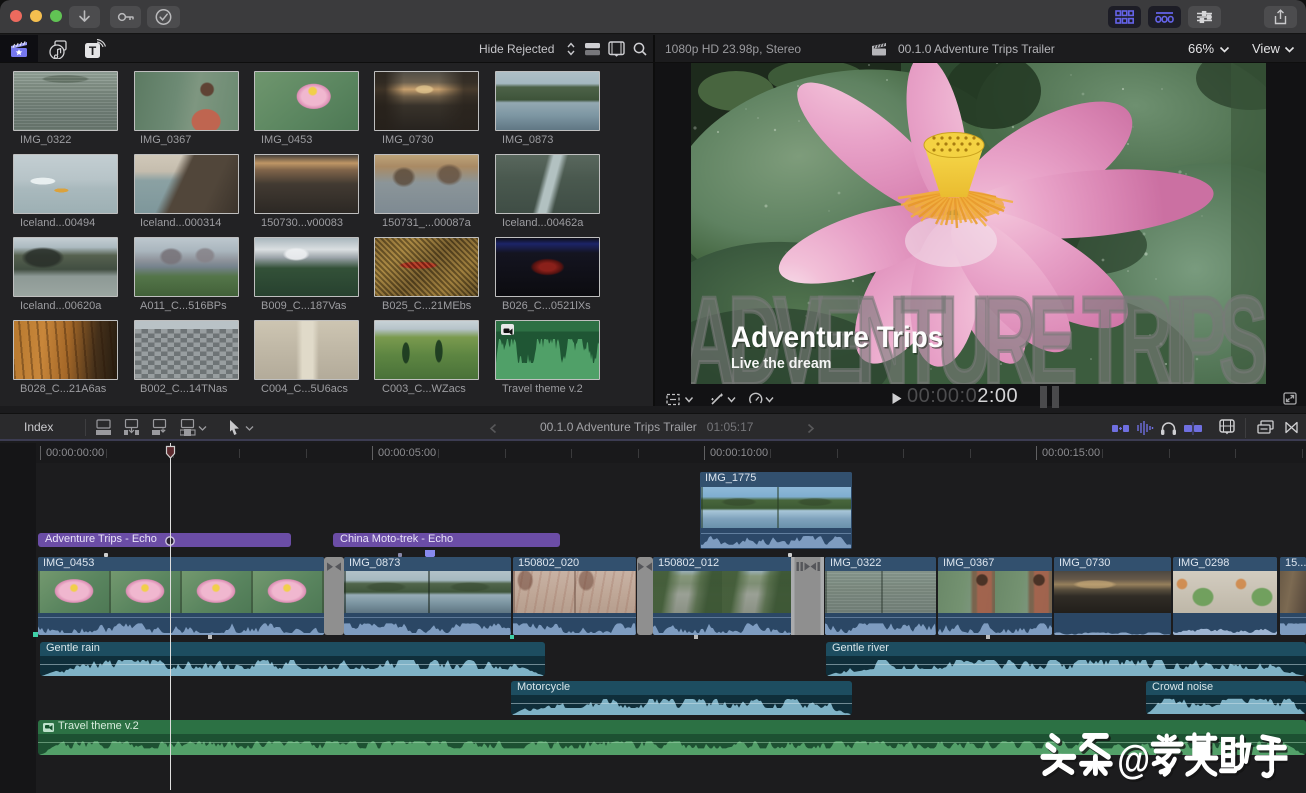  What do you see at coordinates (781, 364) in the screenshot?
I see `svg-text: Live the dream` at bounding box center [781, 364].